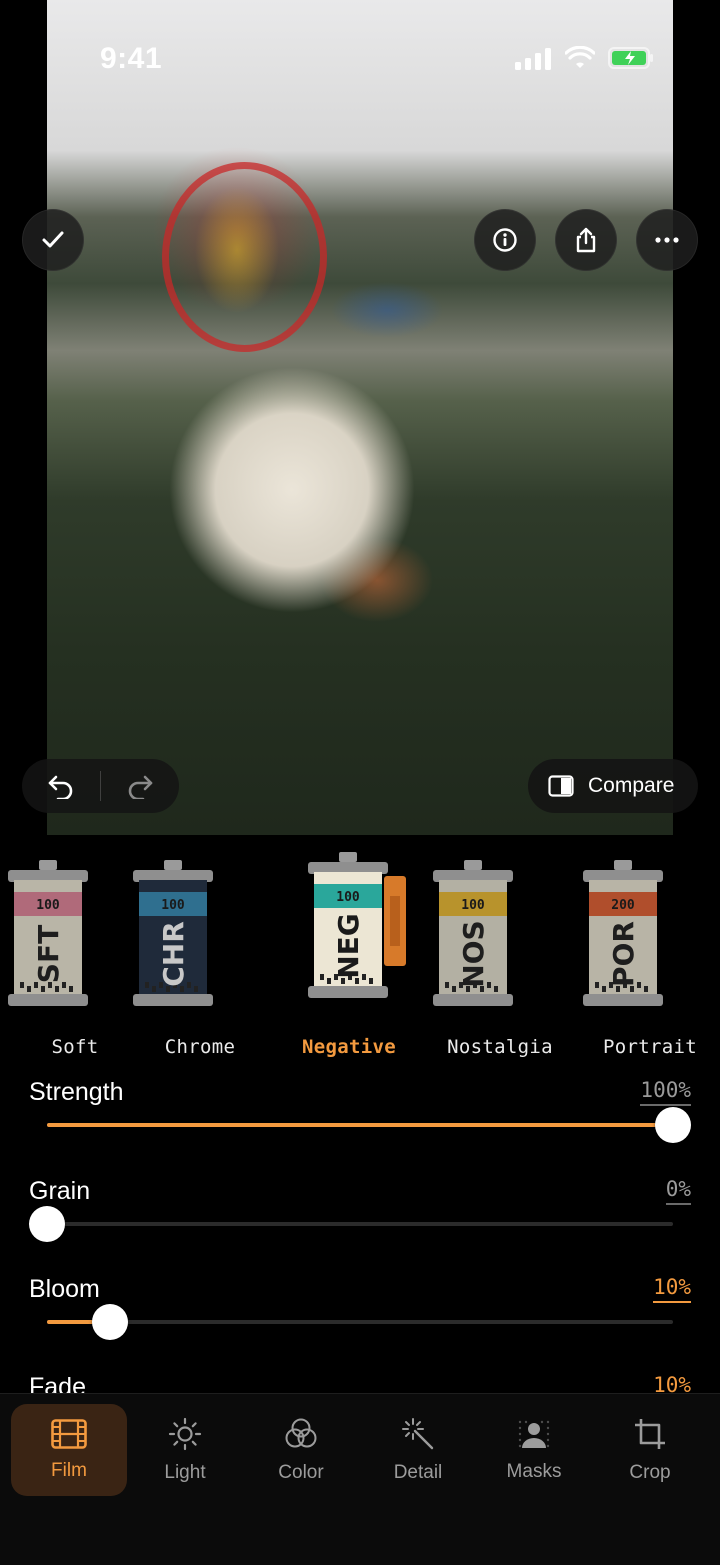  I want to click on film-code-label: SFT, so click(48, 954).